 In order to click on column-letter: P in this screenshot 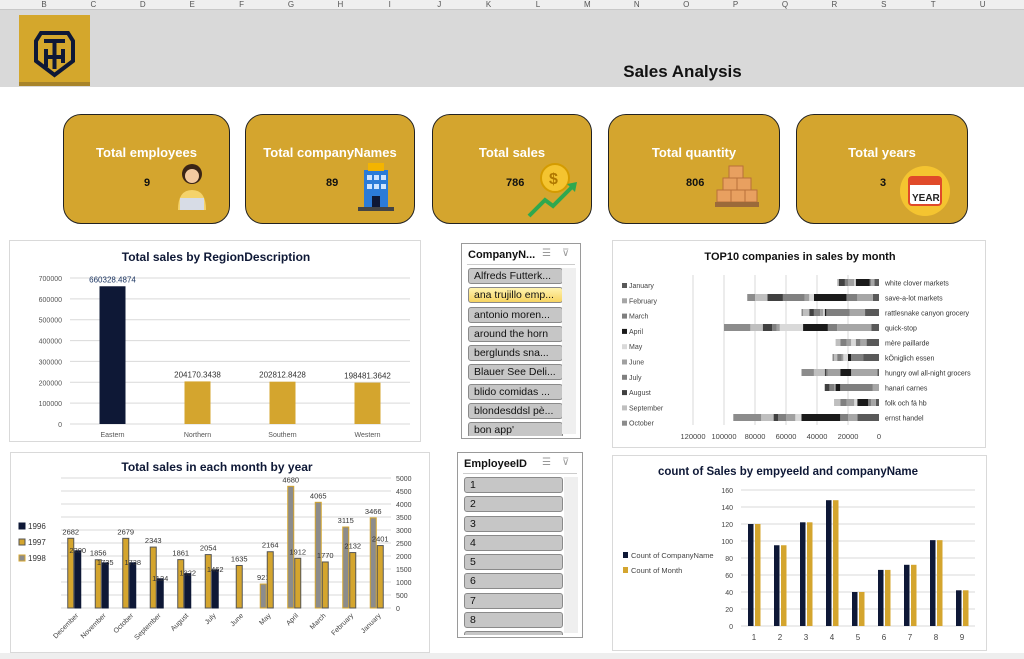, I will do `click(736, 4)`.